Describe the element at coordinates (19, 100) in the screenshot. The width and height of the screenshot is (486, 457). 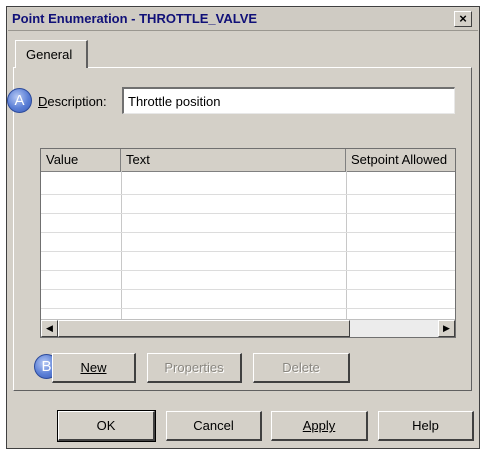
I see `callout-marker-a: A` at that location.